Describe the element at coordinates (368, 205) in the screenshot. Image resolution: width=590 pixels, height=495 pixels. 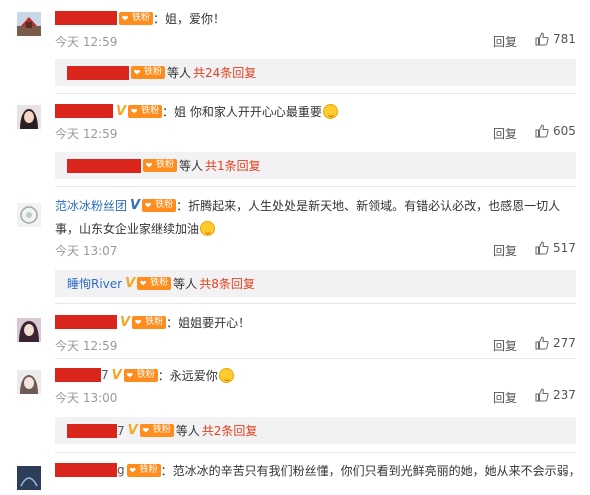
I see `comment-text: ：折腾起来，人生处处是新天地、新领域。有错必认必改，也感恩一切人` at that location.